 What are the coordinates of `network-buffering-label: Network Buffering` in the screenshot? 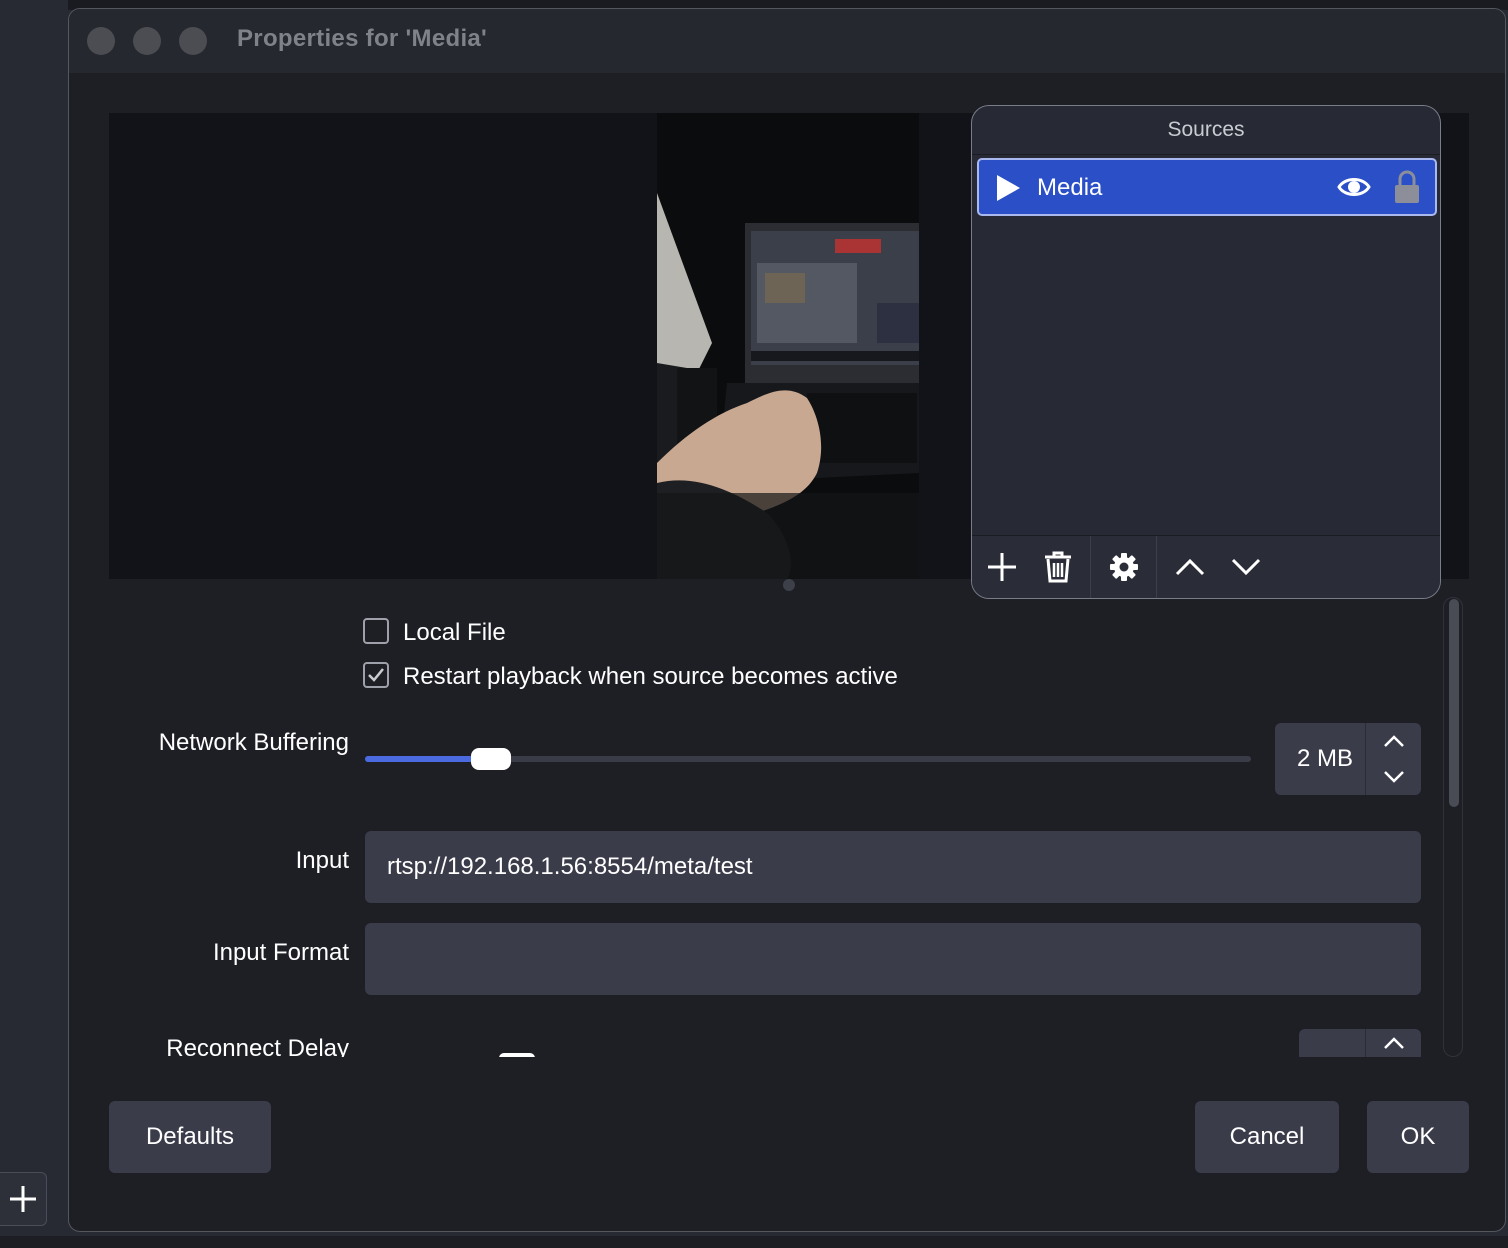 It's located at (253, 742).